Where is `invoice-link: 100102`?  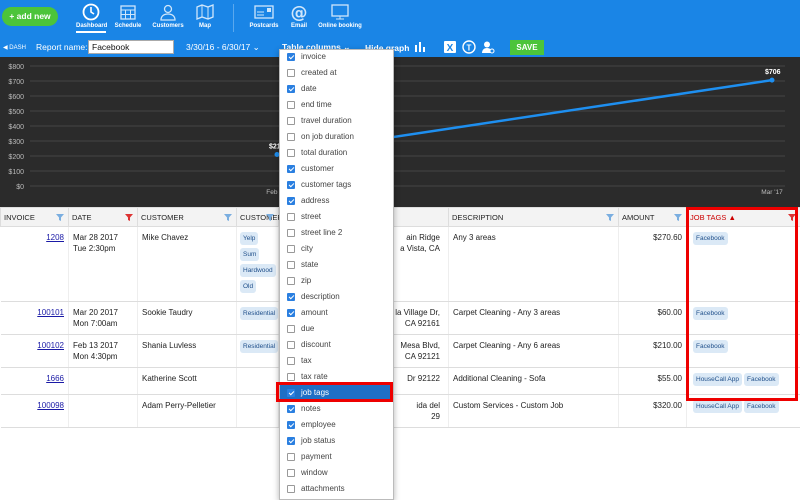
invoice-link: 100102 is located at coordinates (34, 351).